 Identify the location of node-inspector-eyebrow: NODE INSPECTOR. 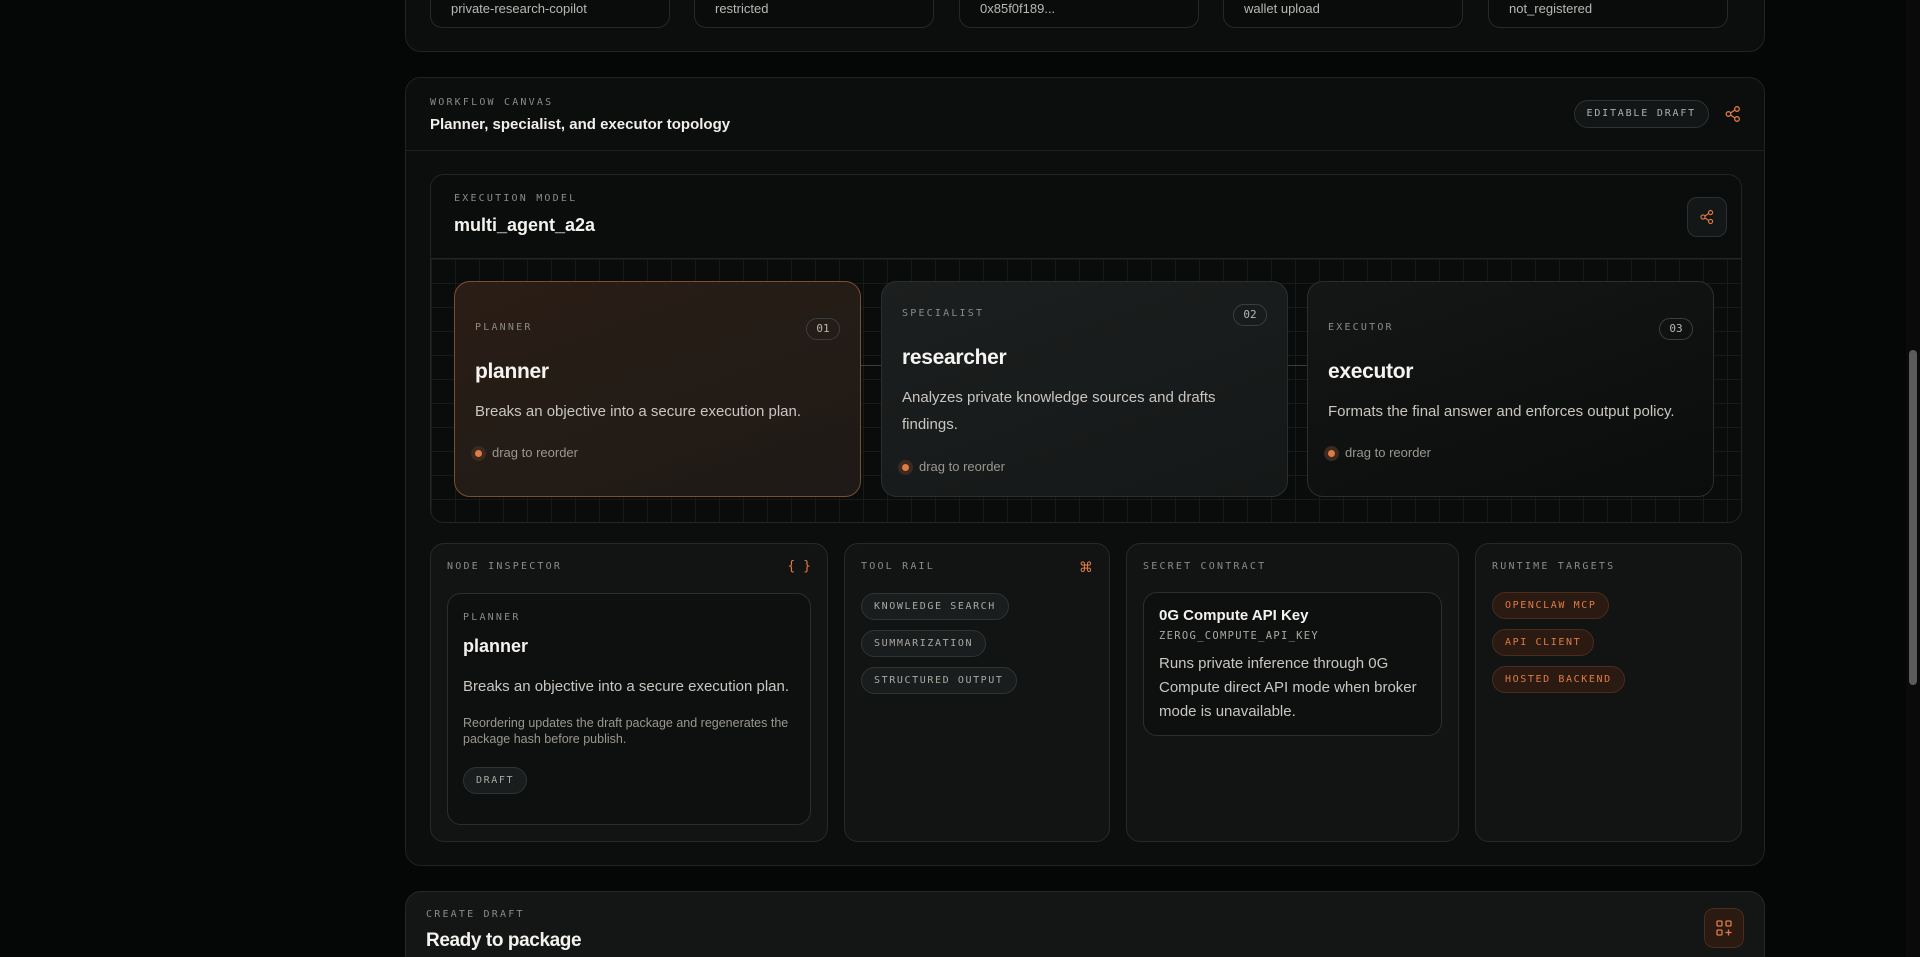
(505, 566).